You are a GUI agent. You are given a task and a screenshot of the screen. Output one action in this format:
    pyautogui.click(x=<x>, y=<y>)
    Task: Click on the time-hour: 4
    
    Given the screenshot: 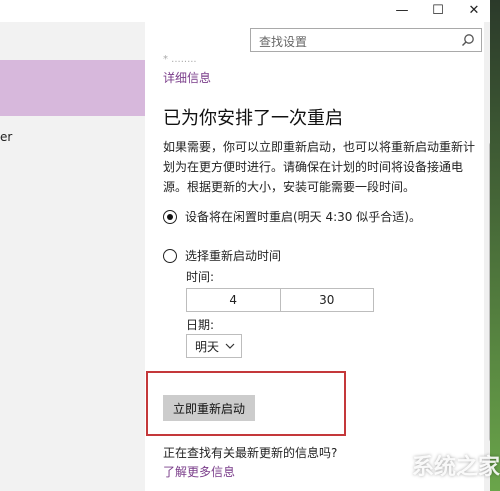 What is the action you would take?
    pyautogui.click(x=233, y=300)
    